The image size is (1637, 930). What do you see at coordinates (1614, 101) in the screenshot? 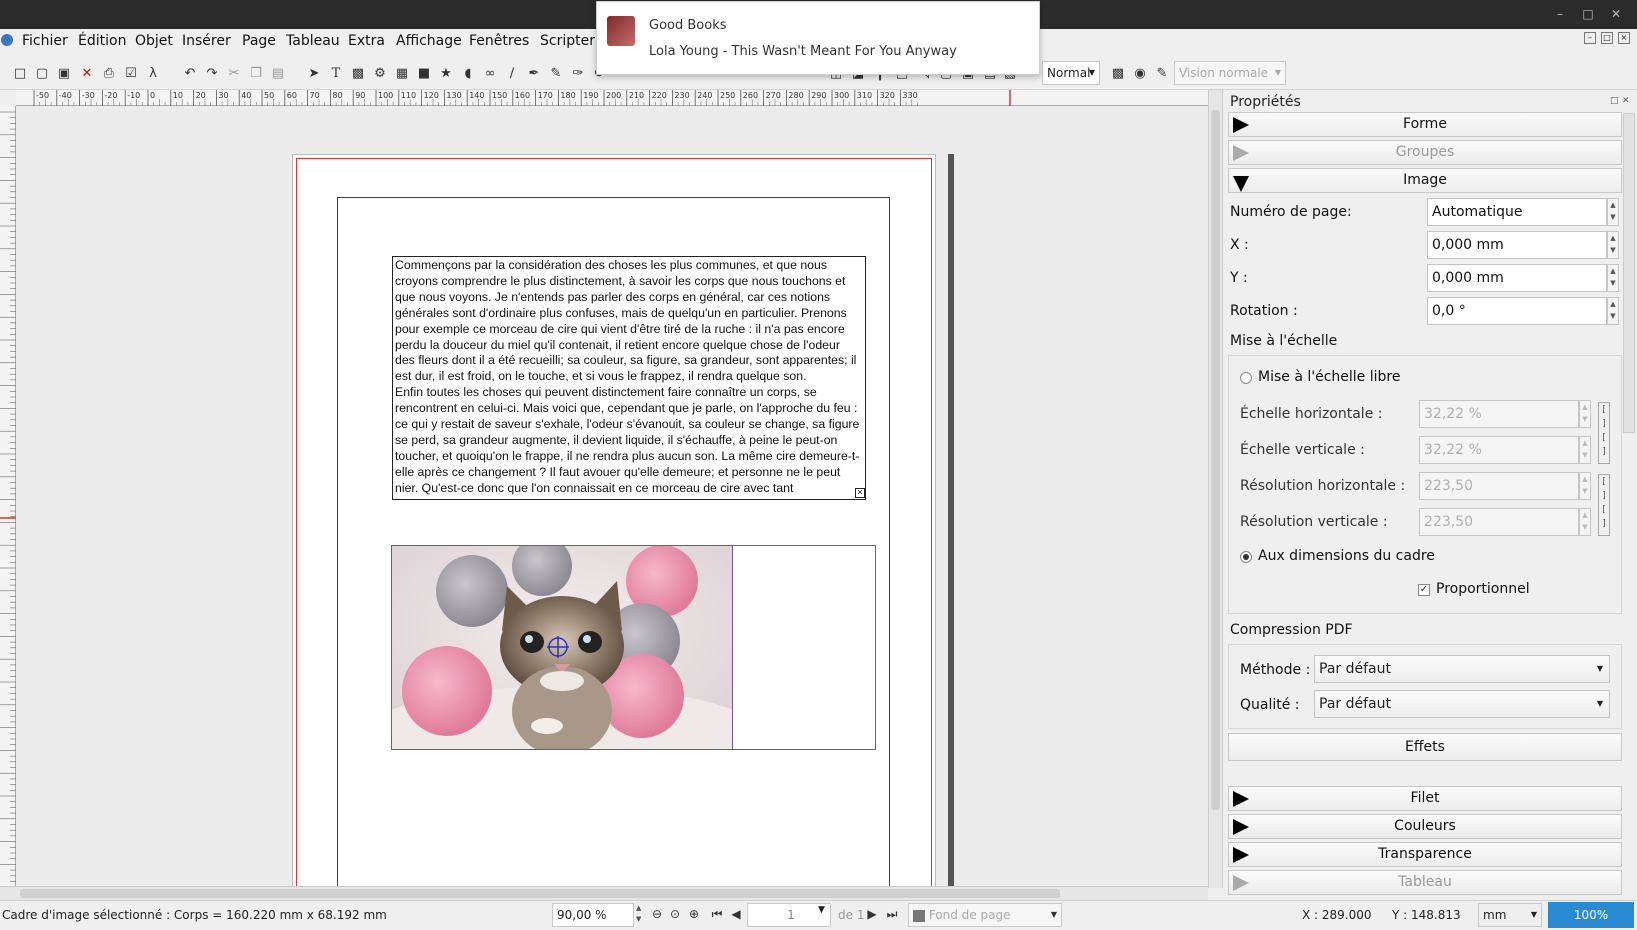
I see `panel-float-icon: □` at bounding box center [1614, 101].